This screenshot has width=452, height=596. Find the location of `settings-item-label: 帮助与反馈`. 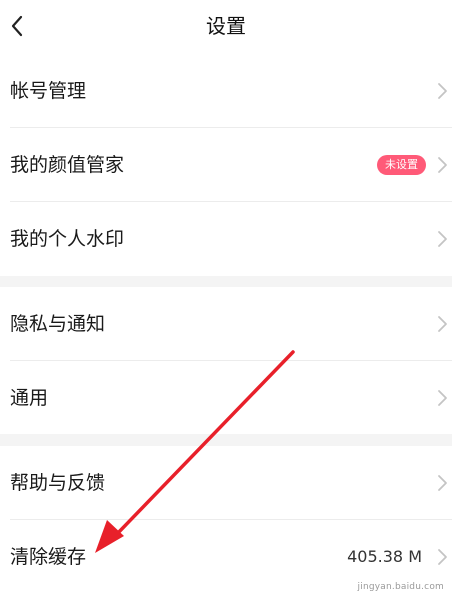

settings-item-label: 帮助与反馈 is located at coordinates (58, 483).